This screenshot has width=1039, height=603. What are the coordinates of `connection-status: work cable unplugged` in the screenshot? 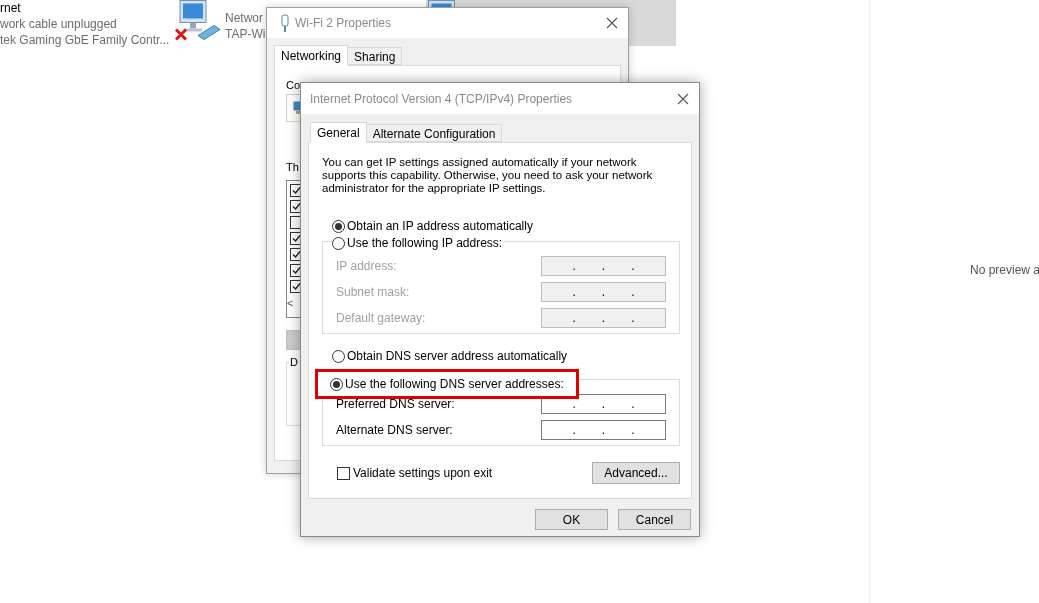 It's located at (58, 24).